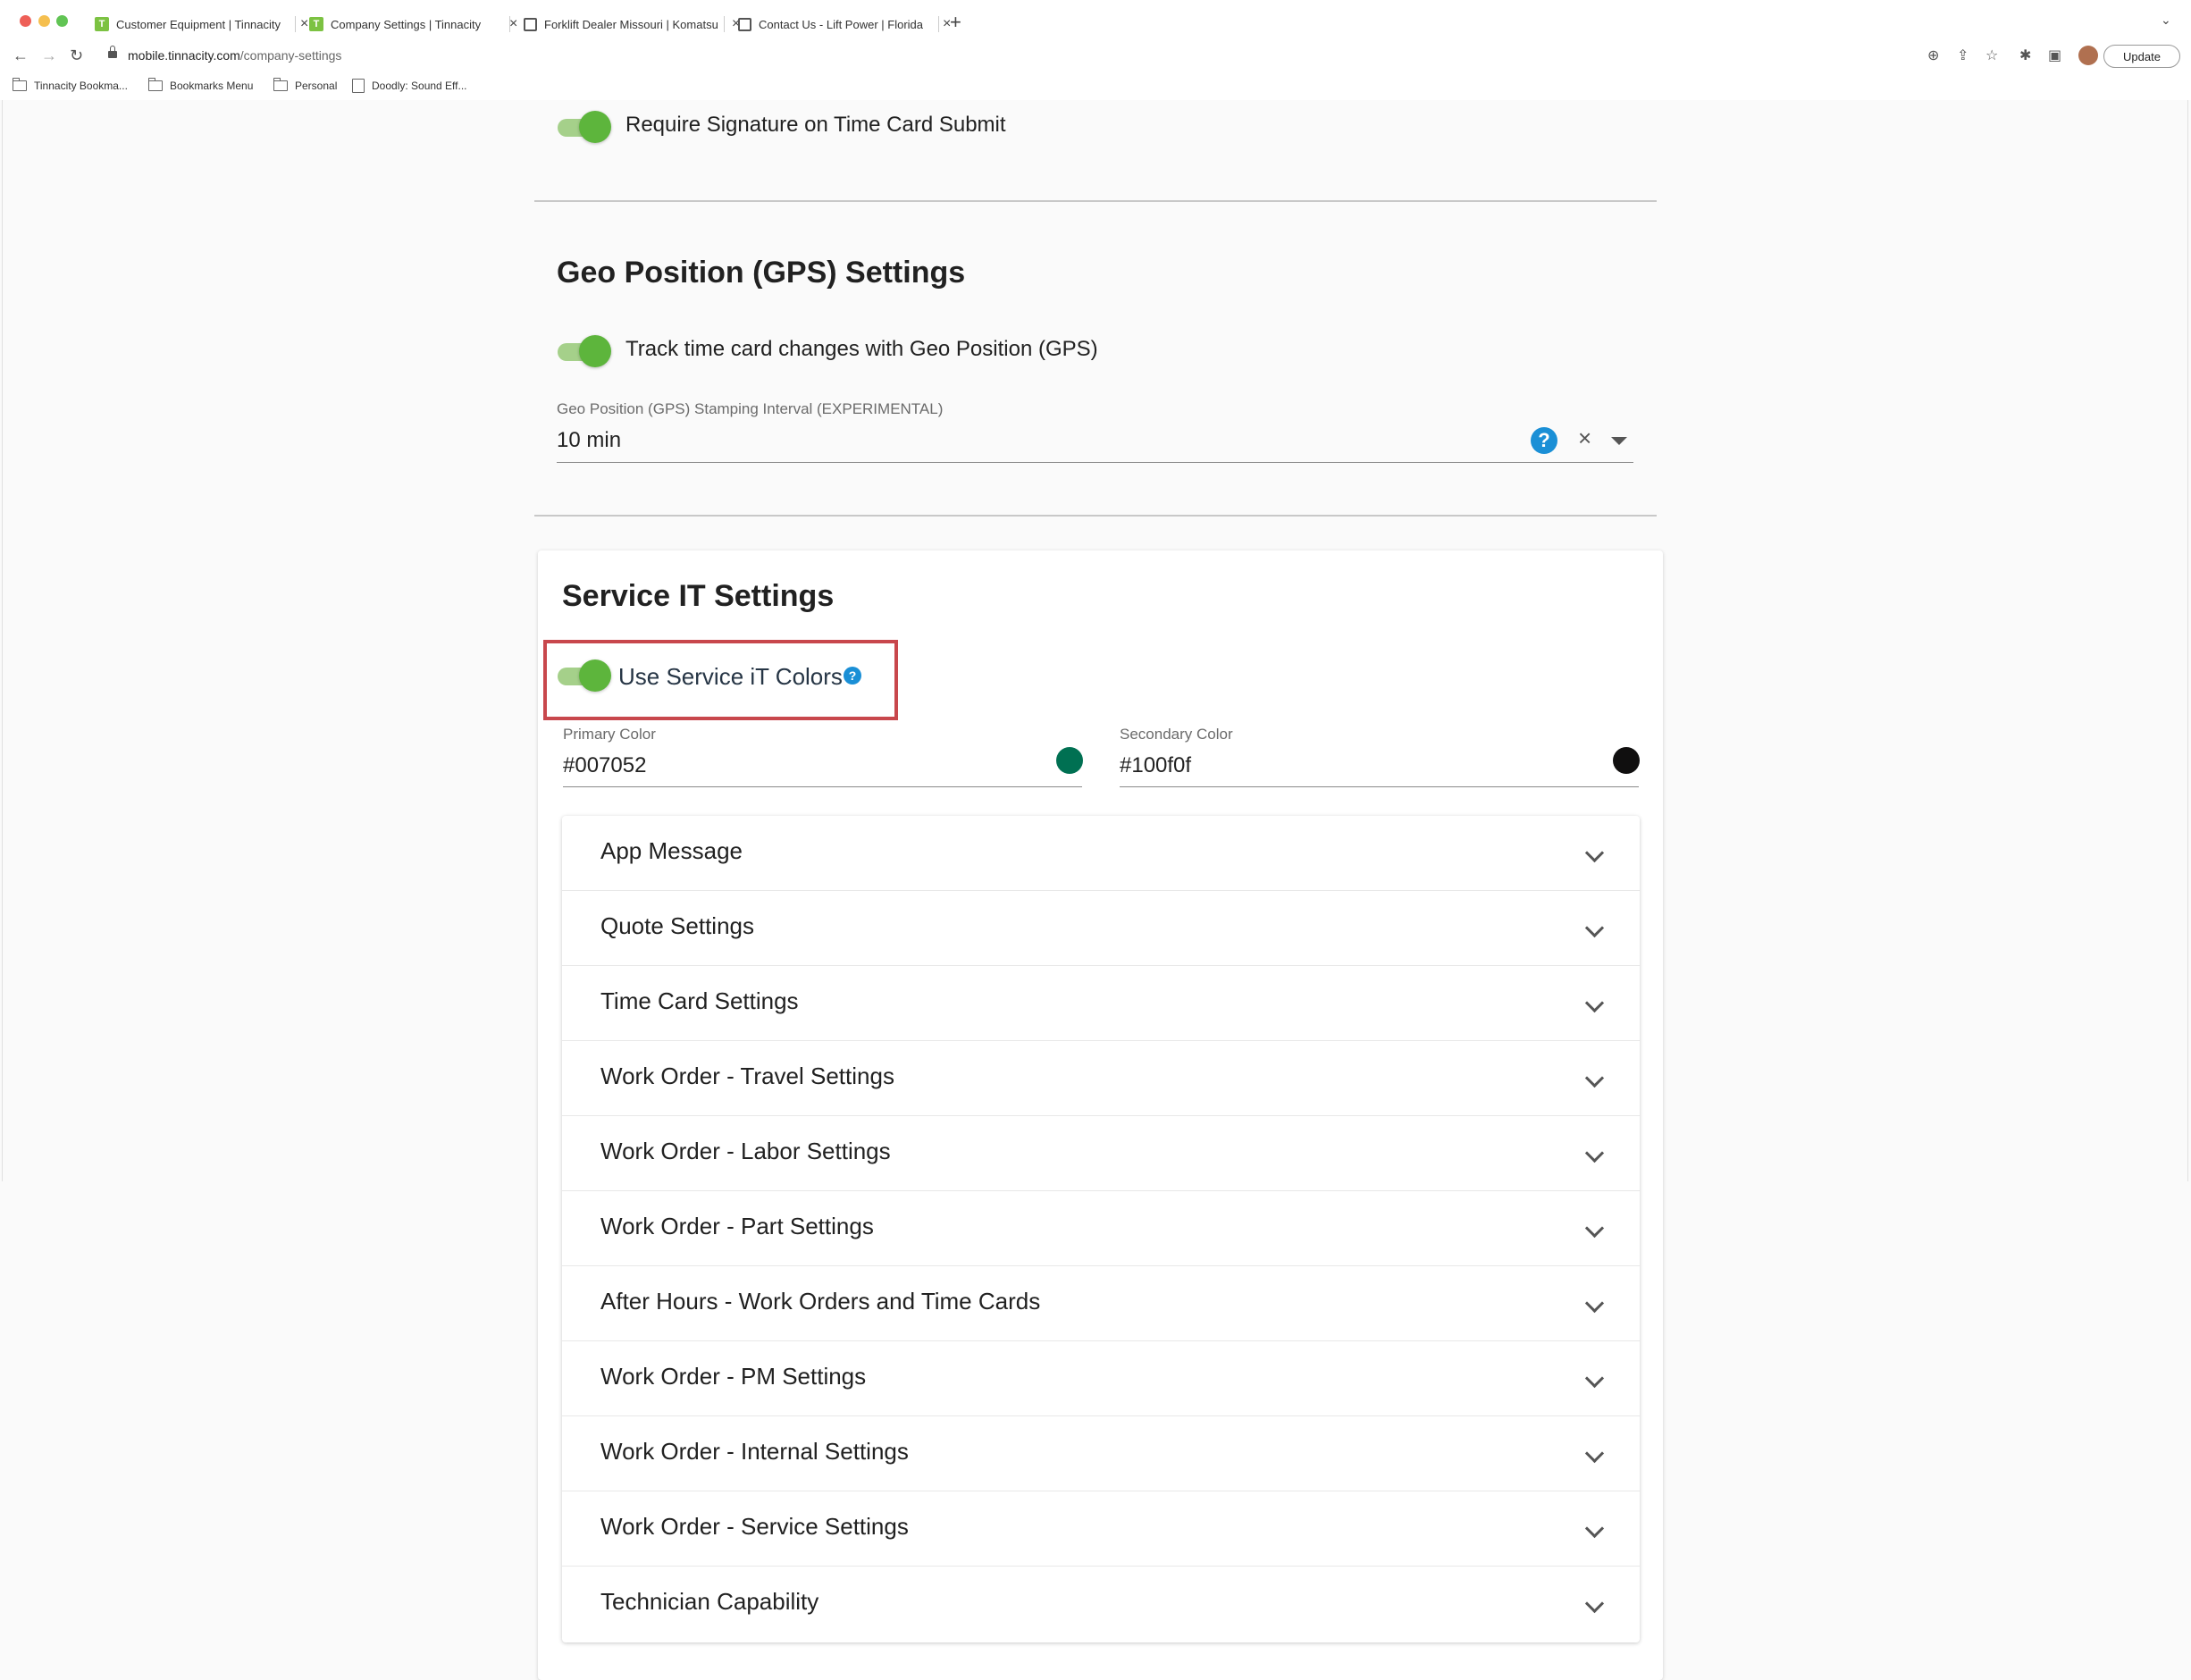  What do you see at coordinates (1101, 1303) in the screenshot?
I see `panel-after-hours: After Hours - Work Orders and Time Cards` at bounding box center [1101, 1303].